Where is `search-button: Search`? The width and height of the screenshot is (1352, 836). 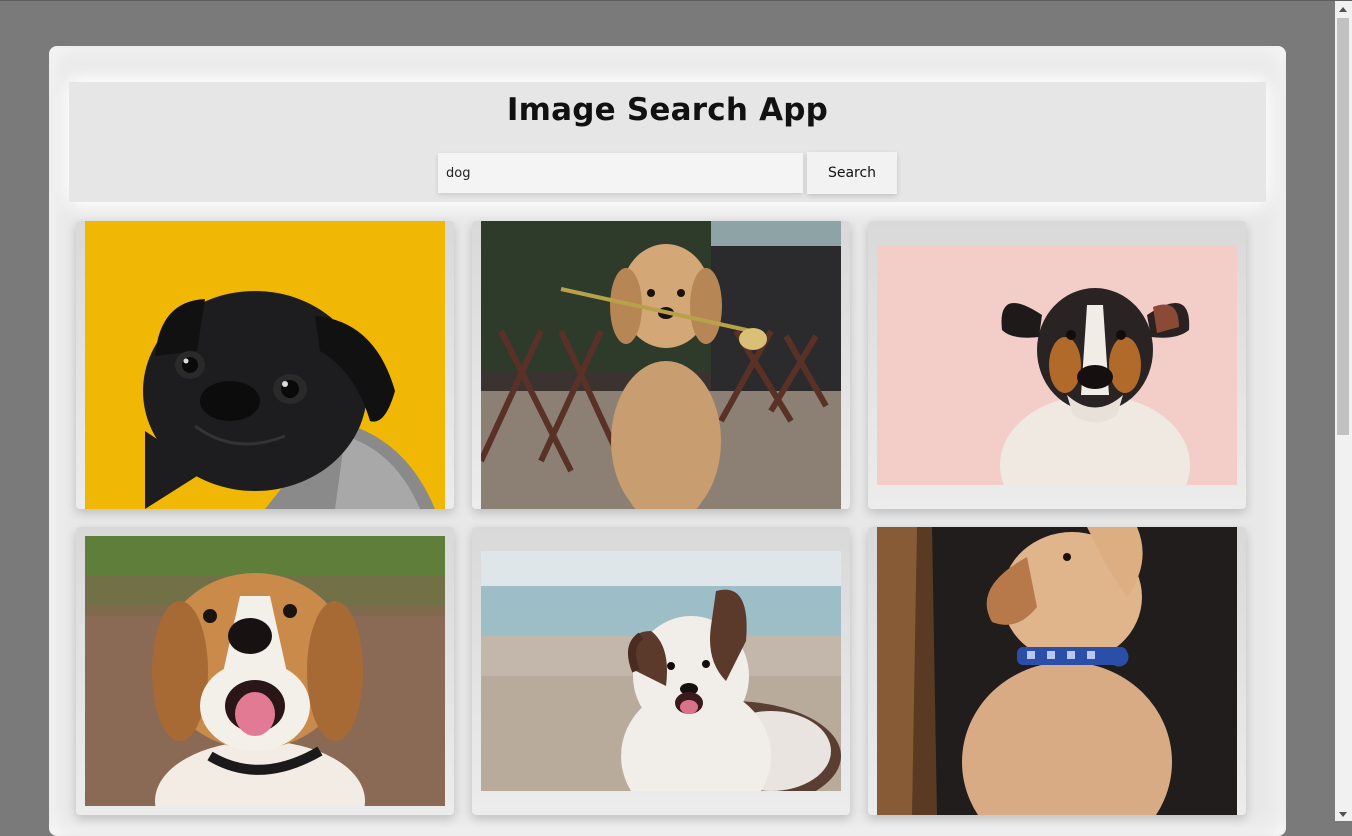
search-button: Search is located at coordinates (852, 173).